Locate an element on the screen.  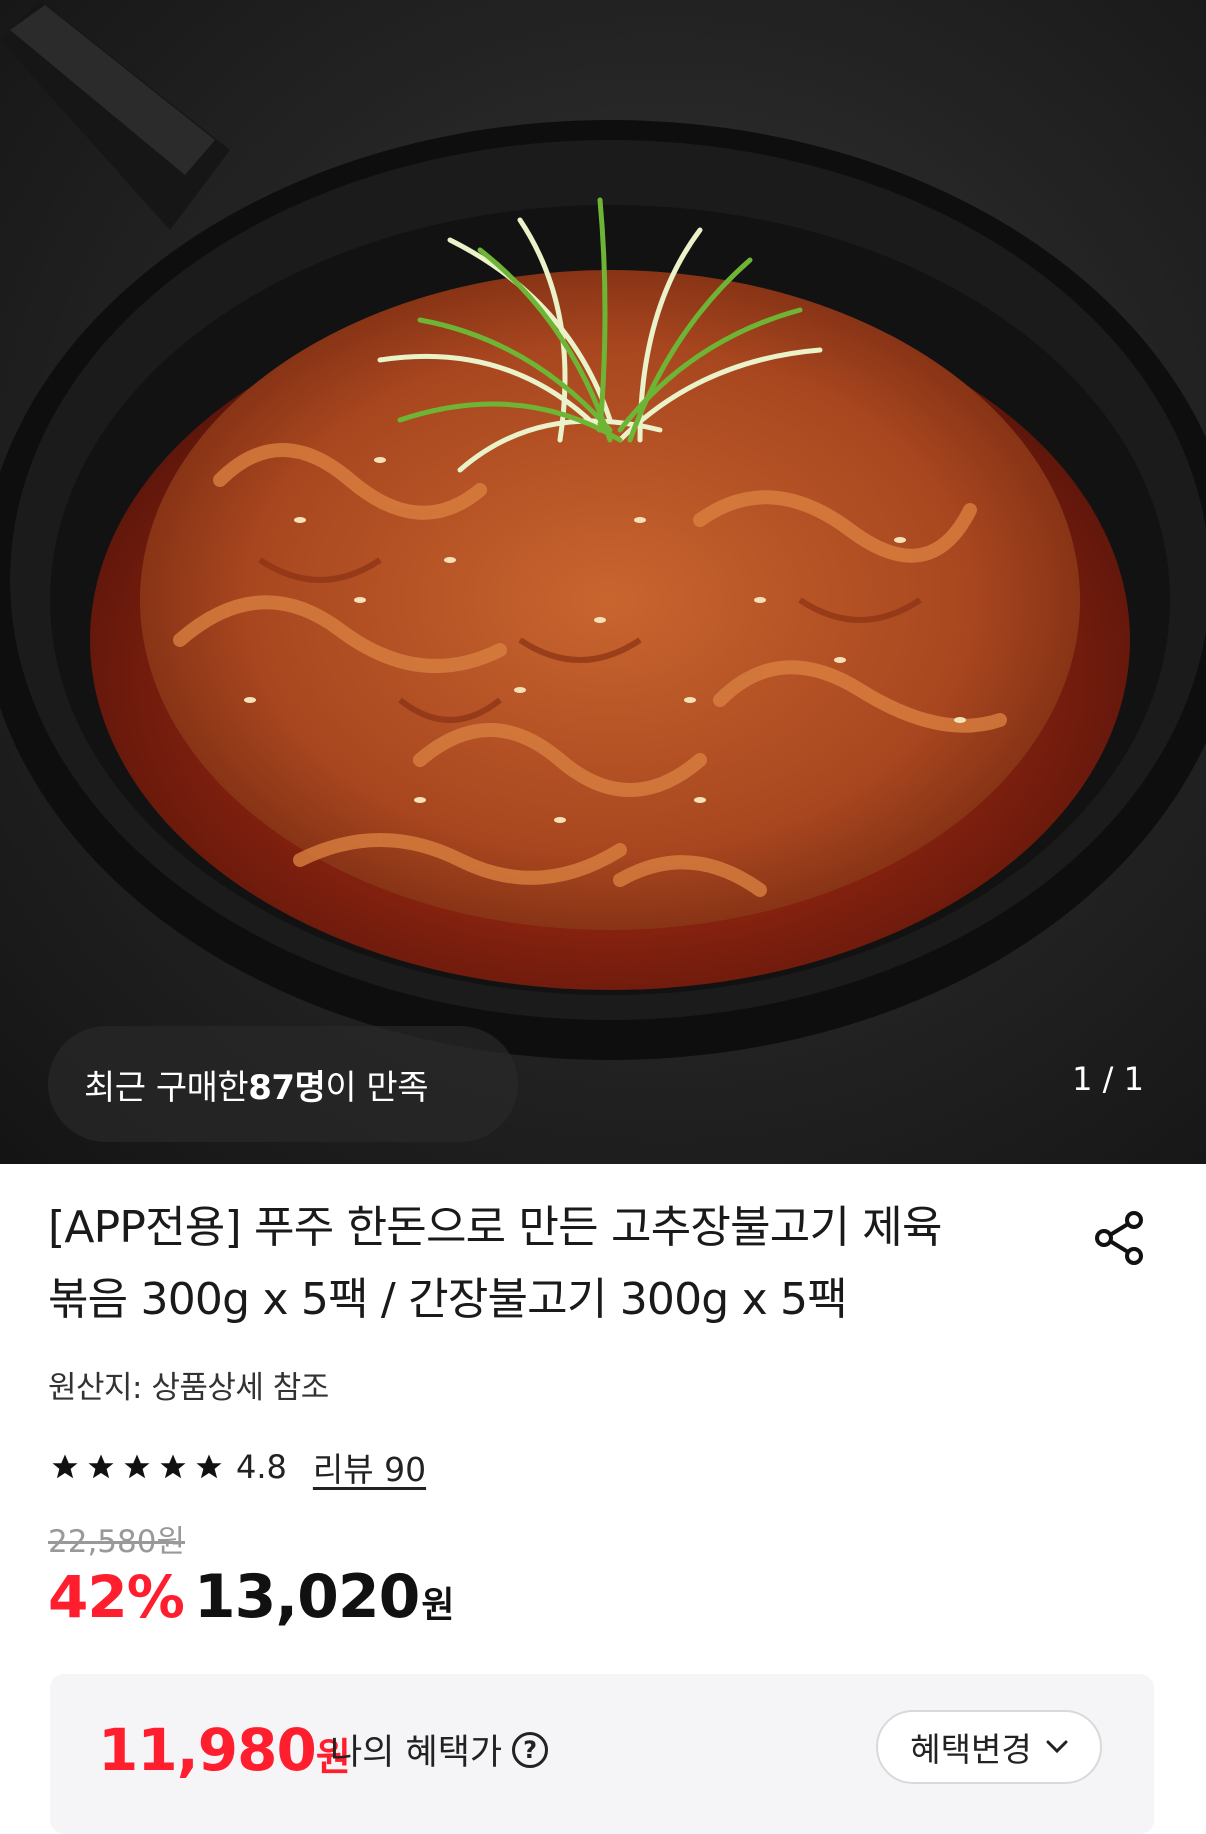
rating-row: 4.8 리뷰 90 is located at coordinates (238, 1467).